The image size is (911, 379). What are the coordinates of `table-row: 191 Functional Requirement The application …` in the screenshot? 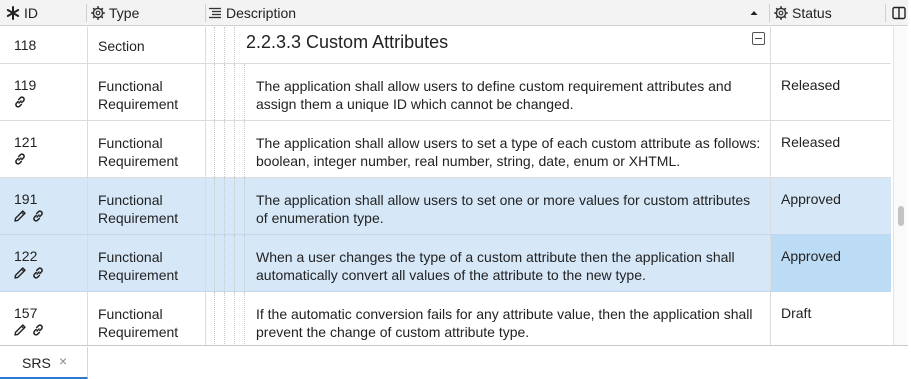 It's located at (445, 206).